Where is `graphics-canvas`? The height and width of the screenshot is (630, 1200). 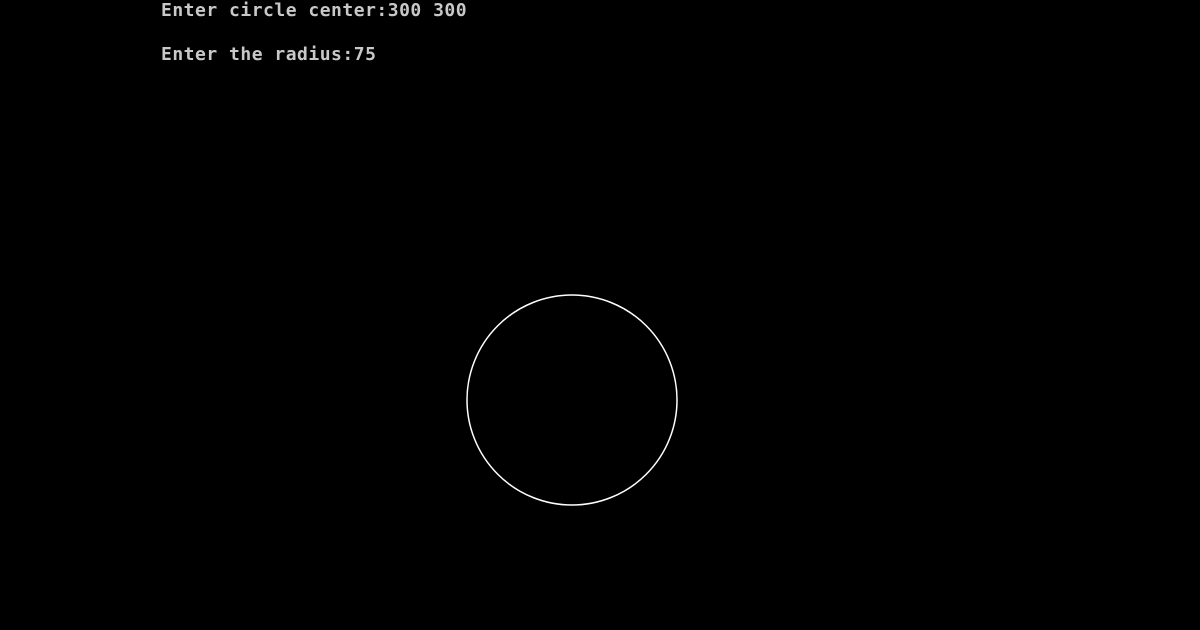 graphics-canvas is located at coordinates (572, 400).